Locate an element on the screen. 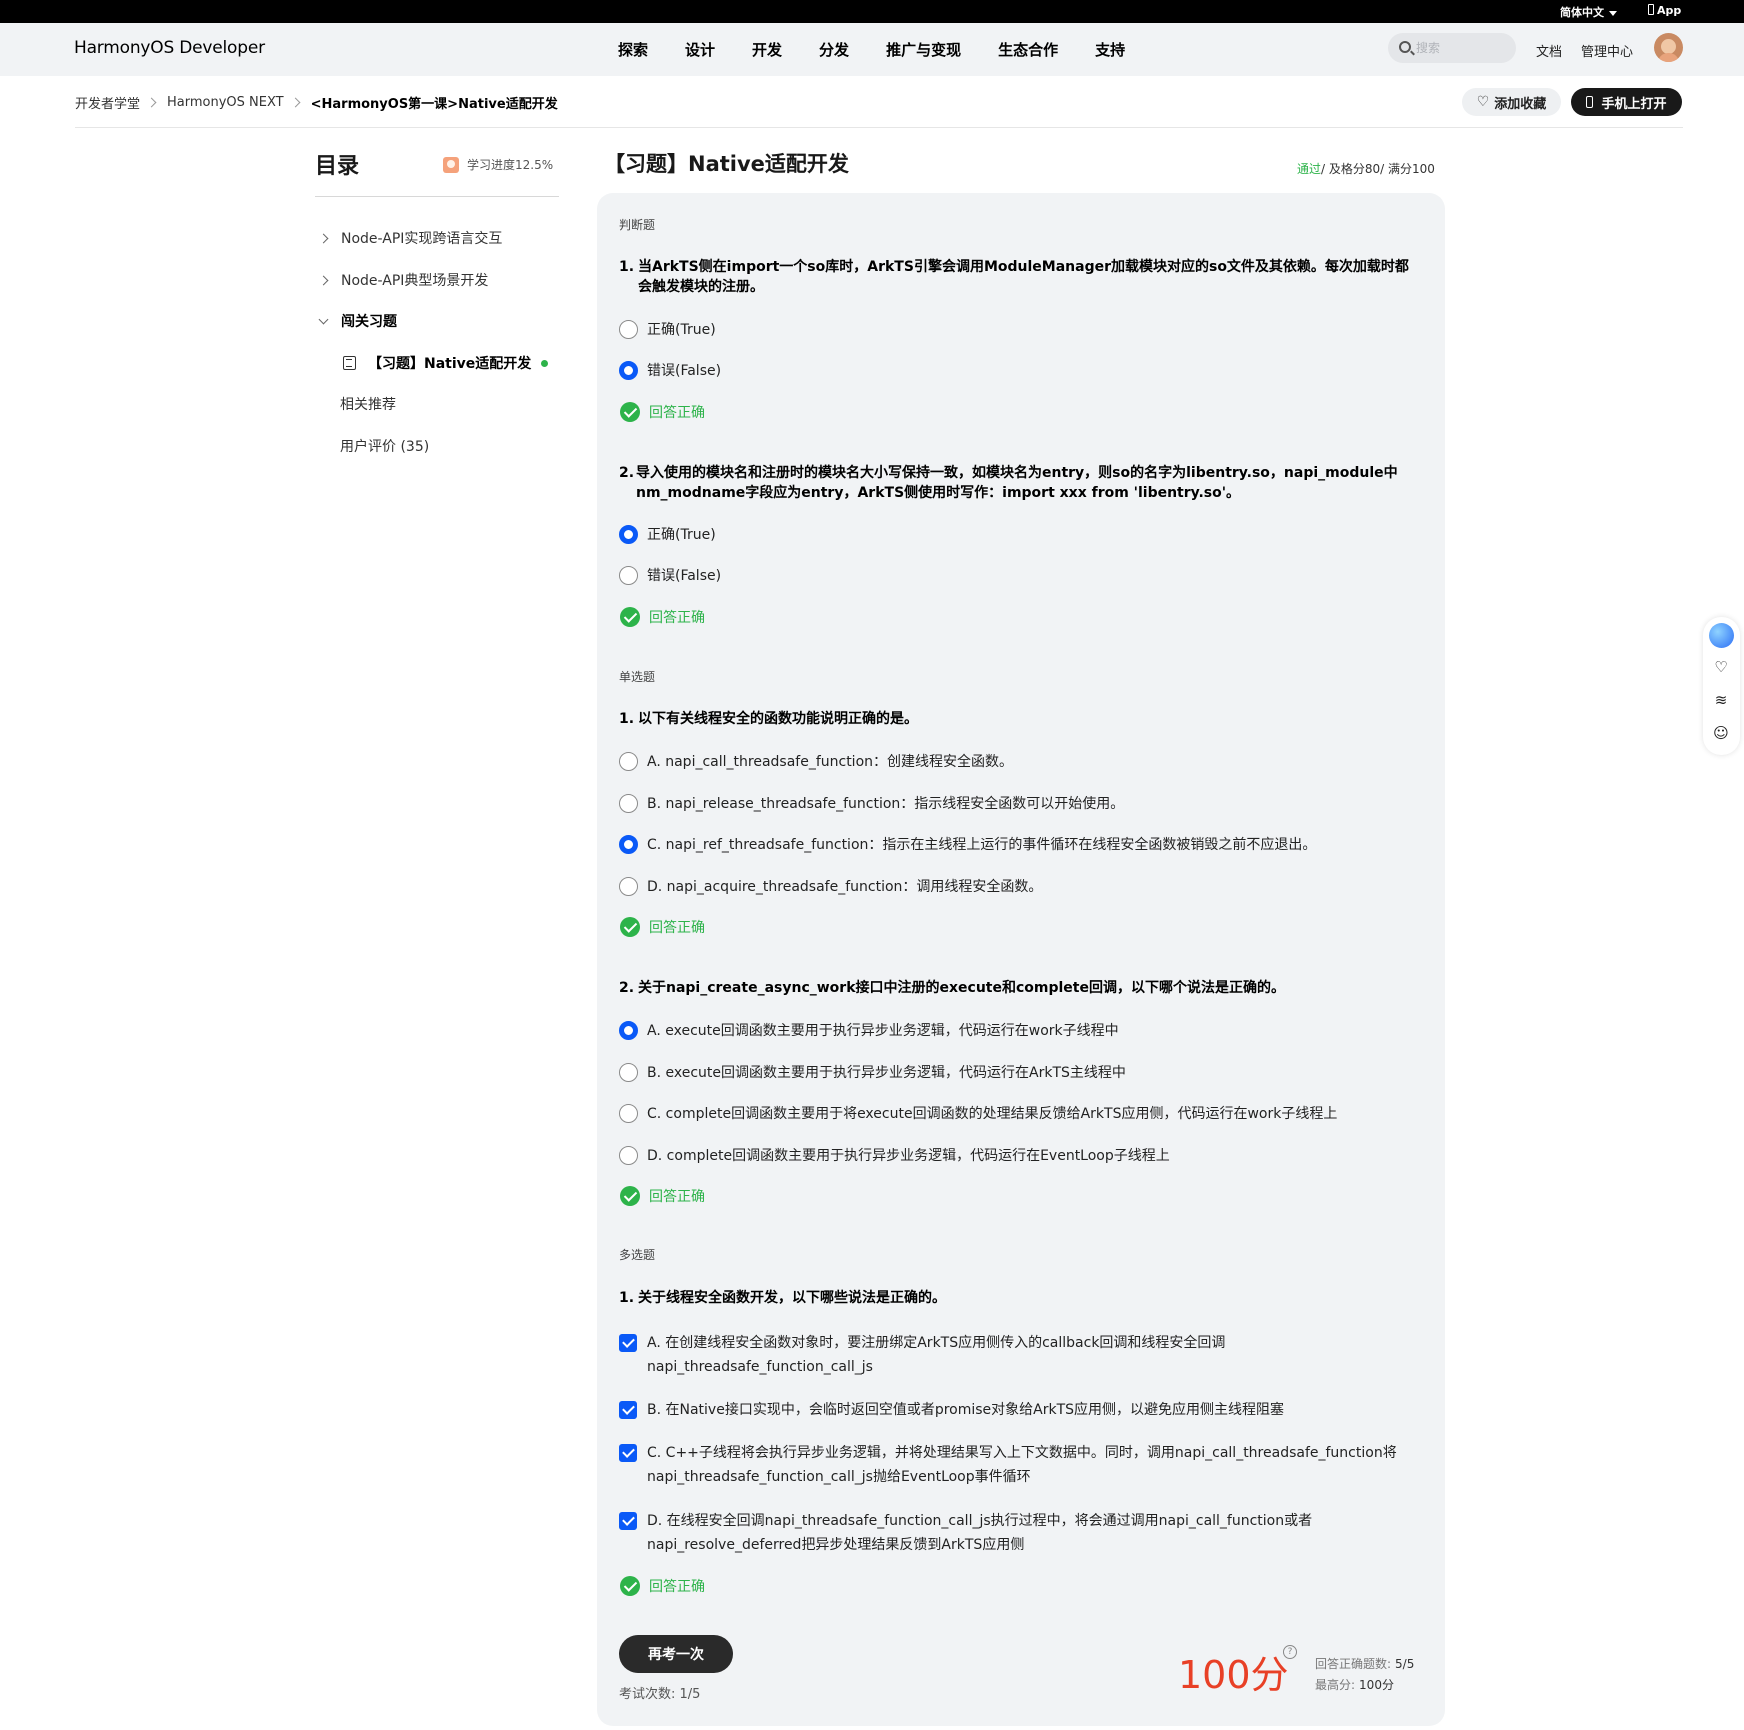  nav-distribute: 分发 is located at coordinates (834, 49).